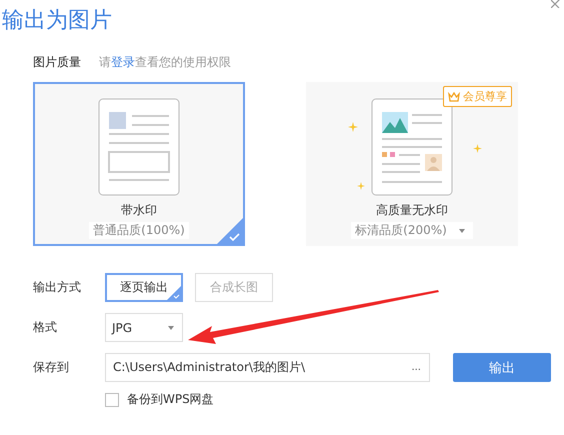 The height and width of the screenshot is (435, 564). What do you see at coordinates (139, 210) in the screenshot?
I see `option-title: 带水印` at bounding box center [139, 210].